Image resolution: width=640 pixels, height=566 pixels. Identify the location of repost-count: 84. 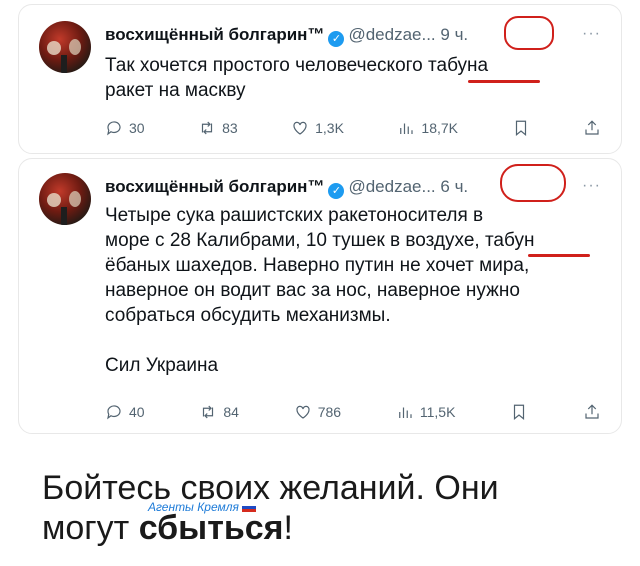
(231, 412).